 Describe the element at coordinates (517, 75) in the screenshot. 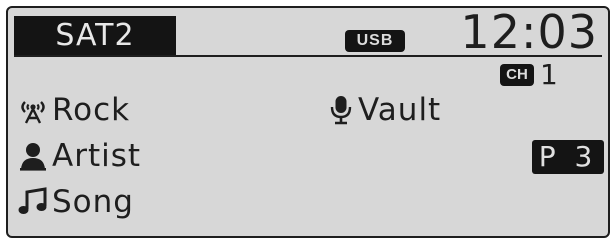

I see `channel-badge: CH` at that location.